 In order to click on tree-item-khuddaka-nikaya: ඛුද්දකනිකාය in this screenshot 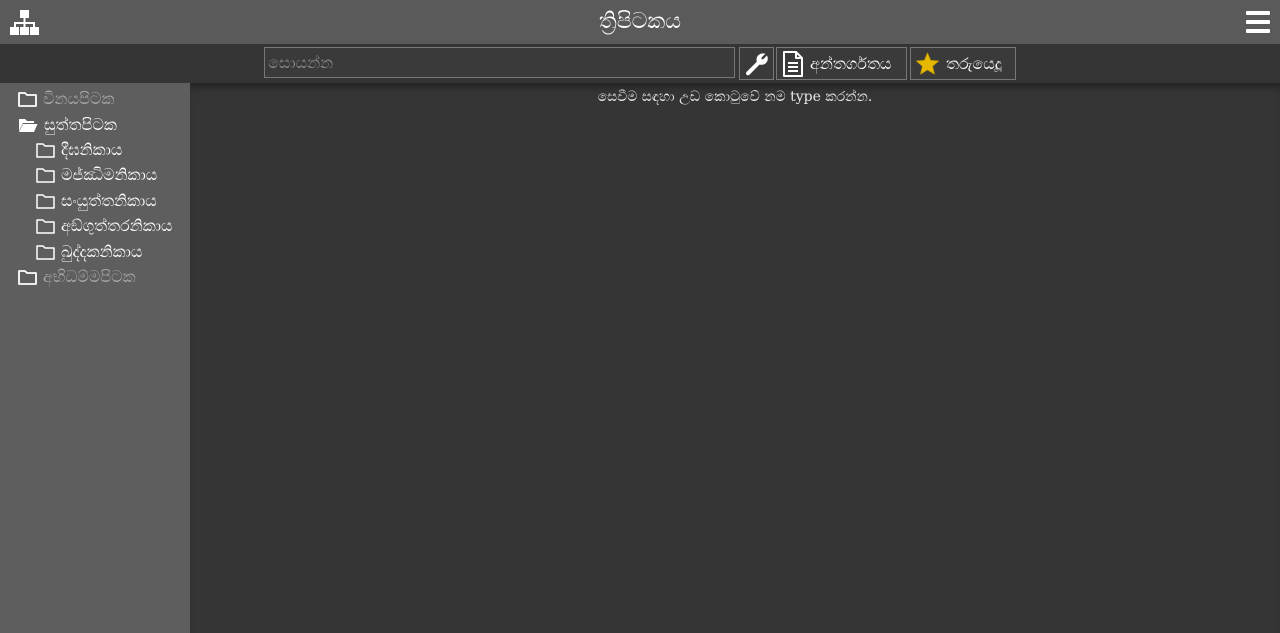, I will do `click(89, 252)`.